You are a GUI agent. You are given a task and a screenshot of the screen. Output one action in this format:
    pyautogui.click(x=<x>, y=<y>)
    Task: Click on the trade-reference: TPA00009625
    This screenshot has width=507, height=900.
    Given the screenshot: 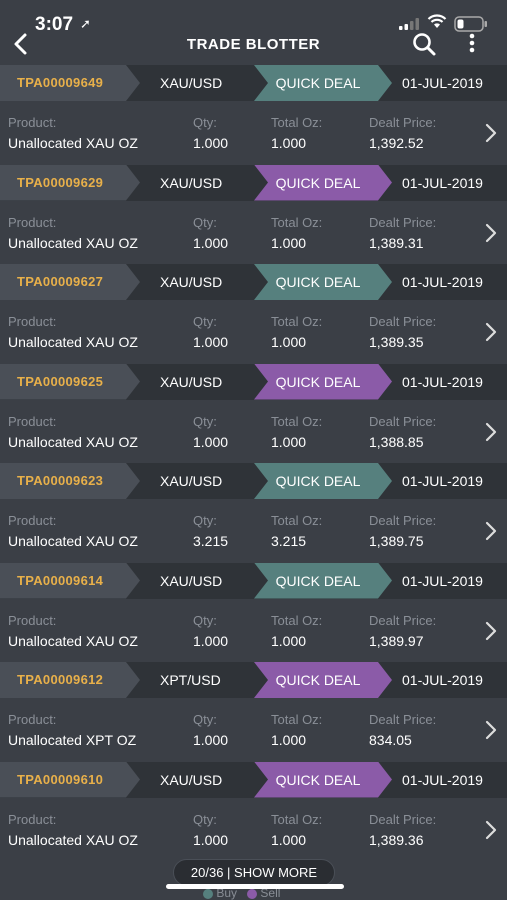 What is the action you would take?
    pyautogui.click(x=60, y=381)
    